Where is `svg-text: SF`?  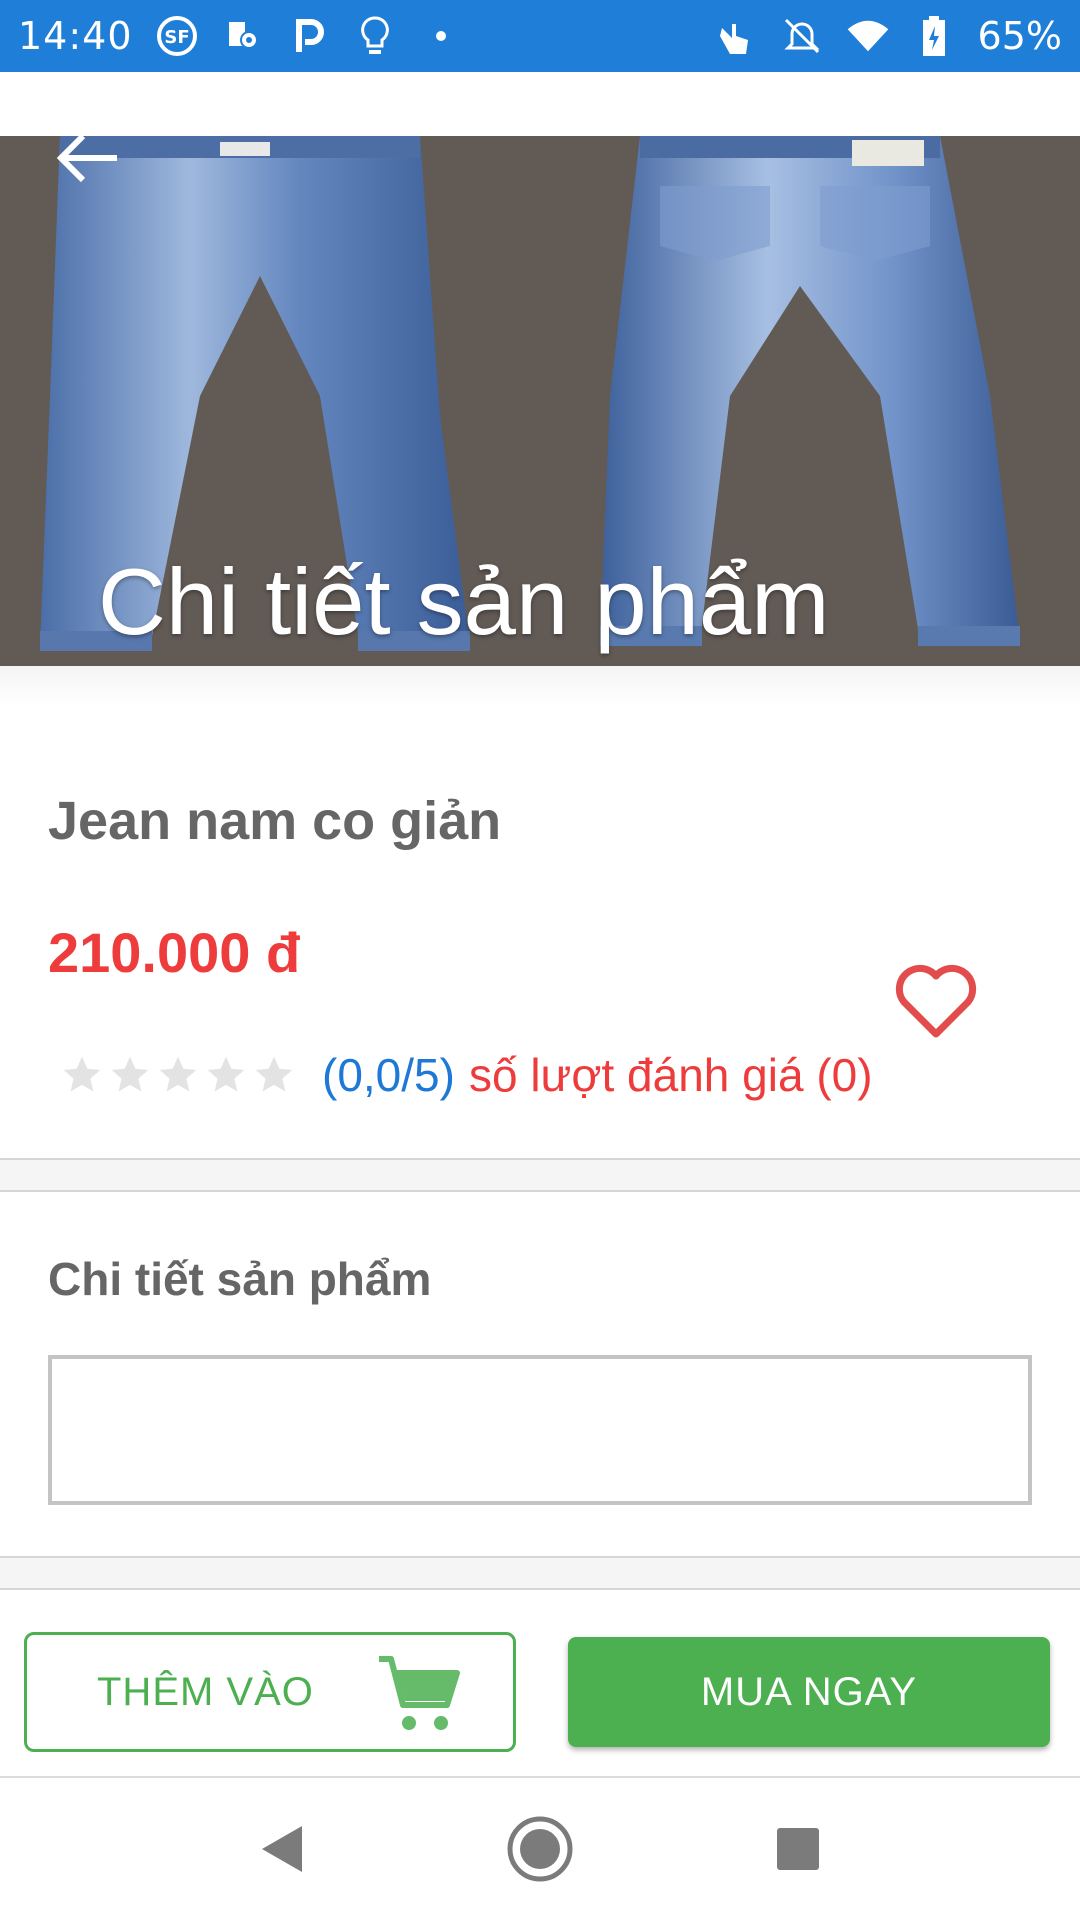 svg-text: SF is located at coordinates (176, 37).